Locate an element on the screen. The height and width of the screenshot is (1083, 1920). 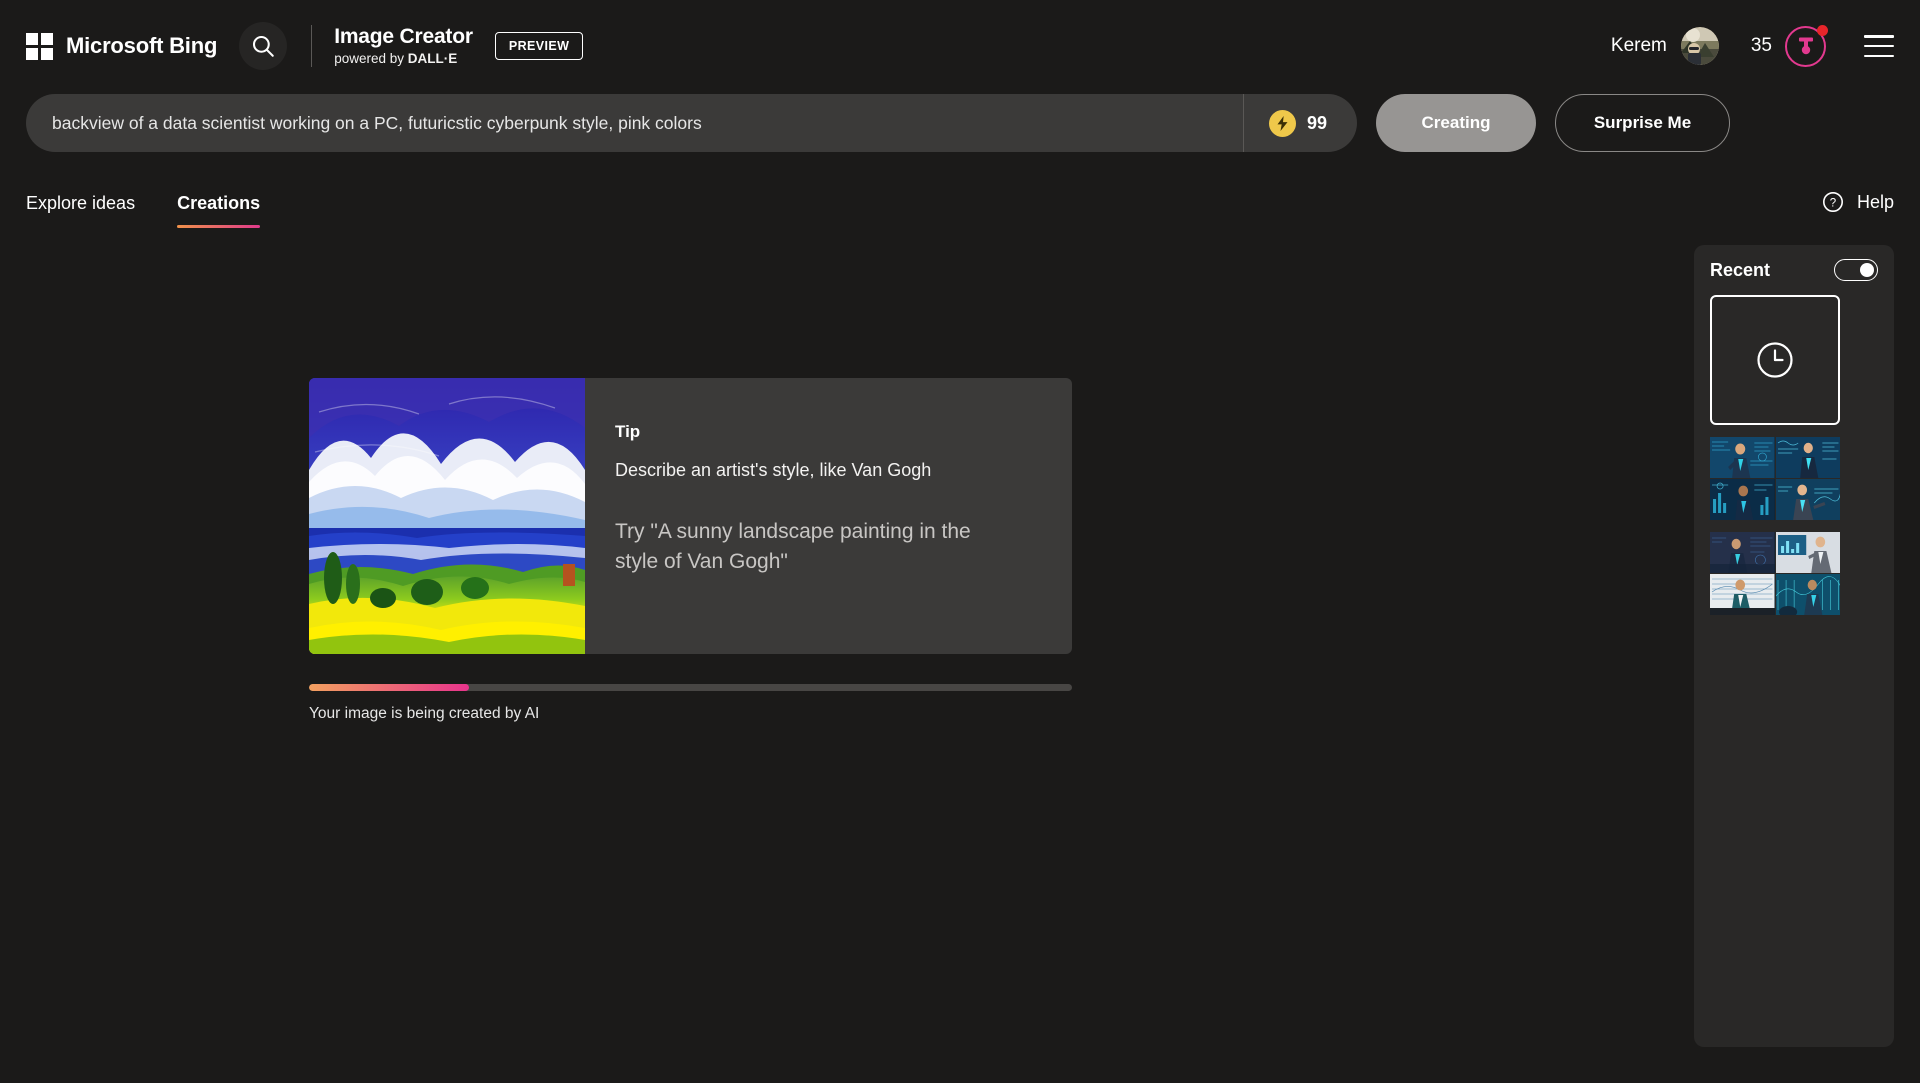
clock-icon is located at coordinates (1775, 360).